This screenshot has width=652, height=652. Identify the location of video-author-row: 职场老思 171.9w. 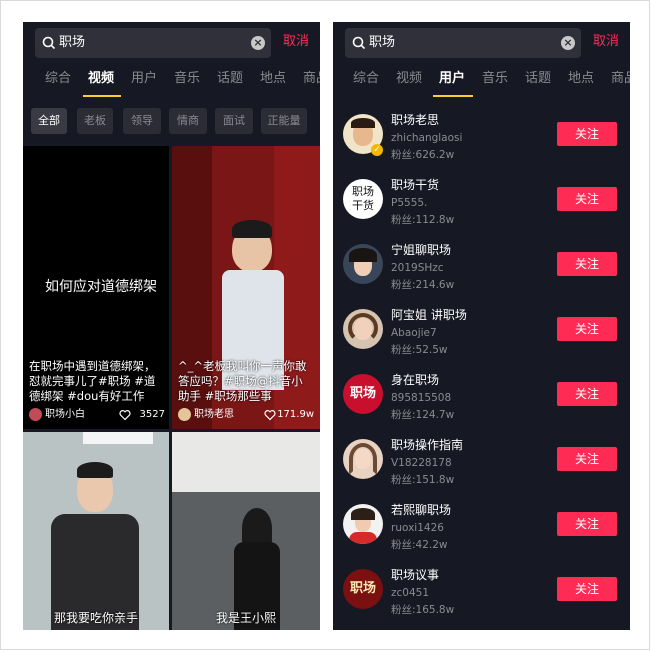
(246, 415).